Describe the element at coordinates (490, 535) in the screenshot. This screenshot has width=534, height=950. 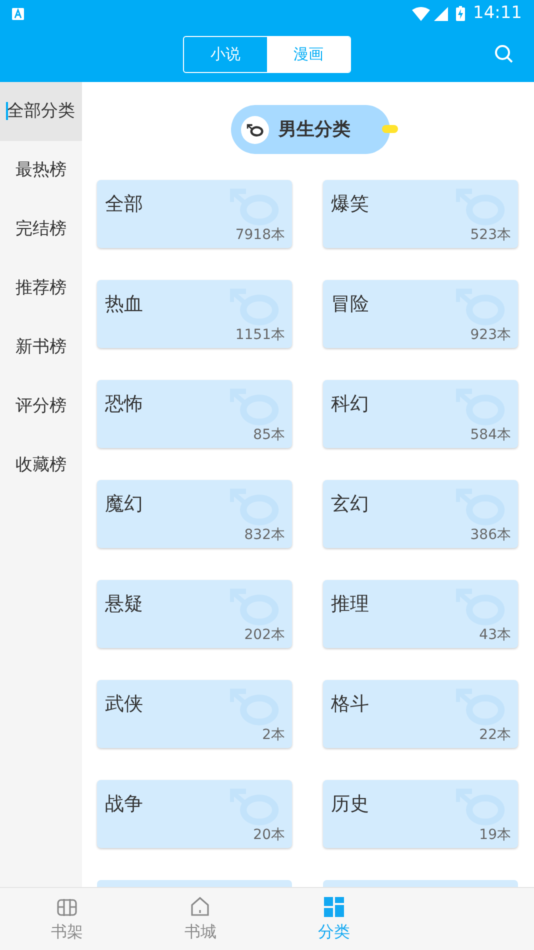
I see `book-count: 386本` at that location.